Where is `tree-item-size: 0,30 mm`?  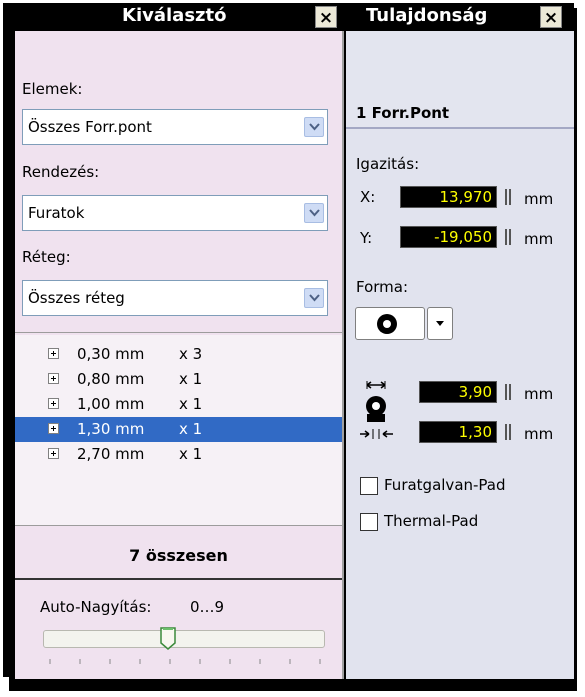 tree-item-size: 0,30 mm is located at coordinates (111, 354).